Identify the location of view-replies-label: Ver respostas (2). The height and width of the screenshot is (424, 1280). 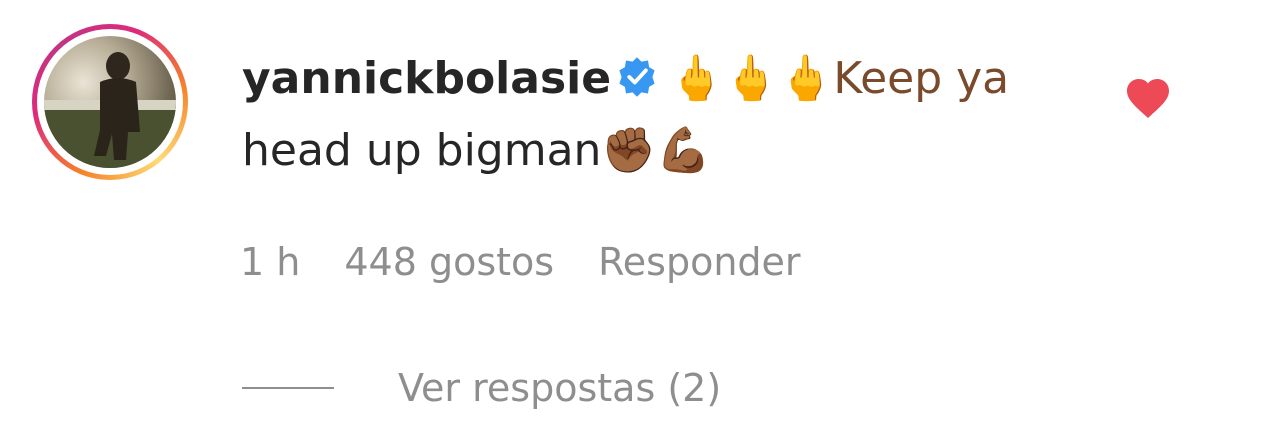
(560, 388).